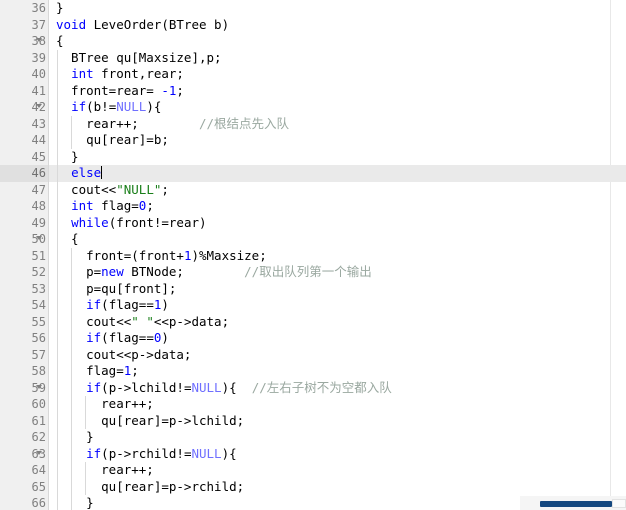 Image resolution: width=626 pixels, height=510 pixels. I want to click on code-text: if(flag==1), so click(112, 305).